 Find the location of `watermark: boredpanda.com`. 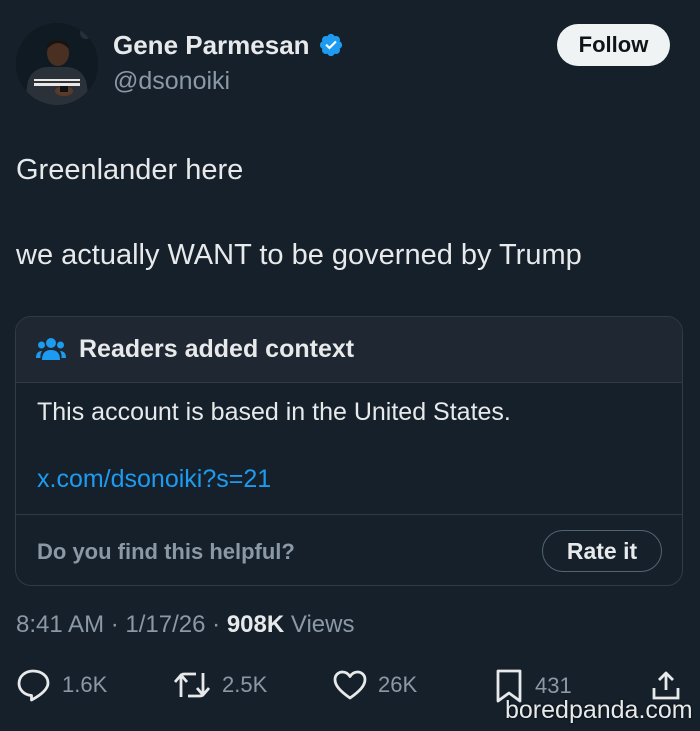

watermark: boredpanda.com is located at coordinates (599, 710).